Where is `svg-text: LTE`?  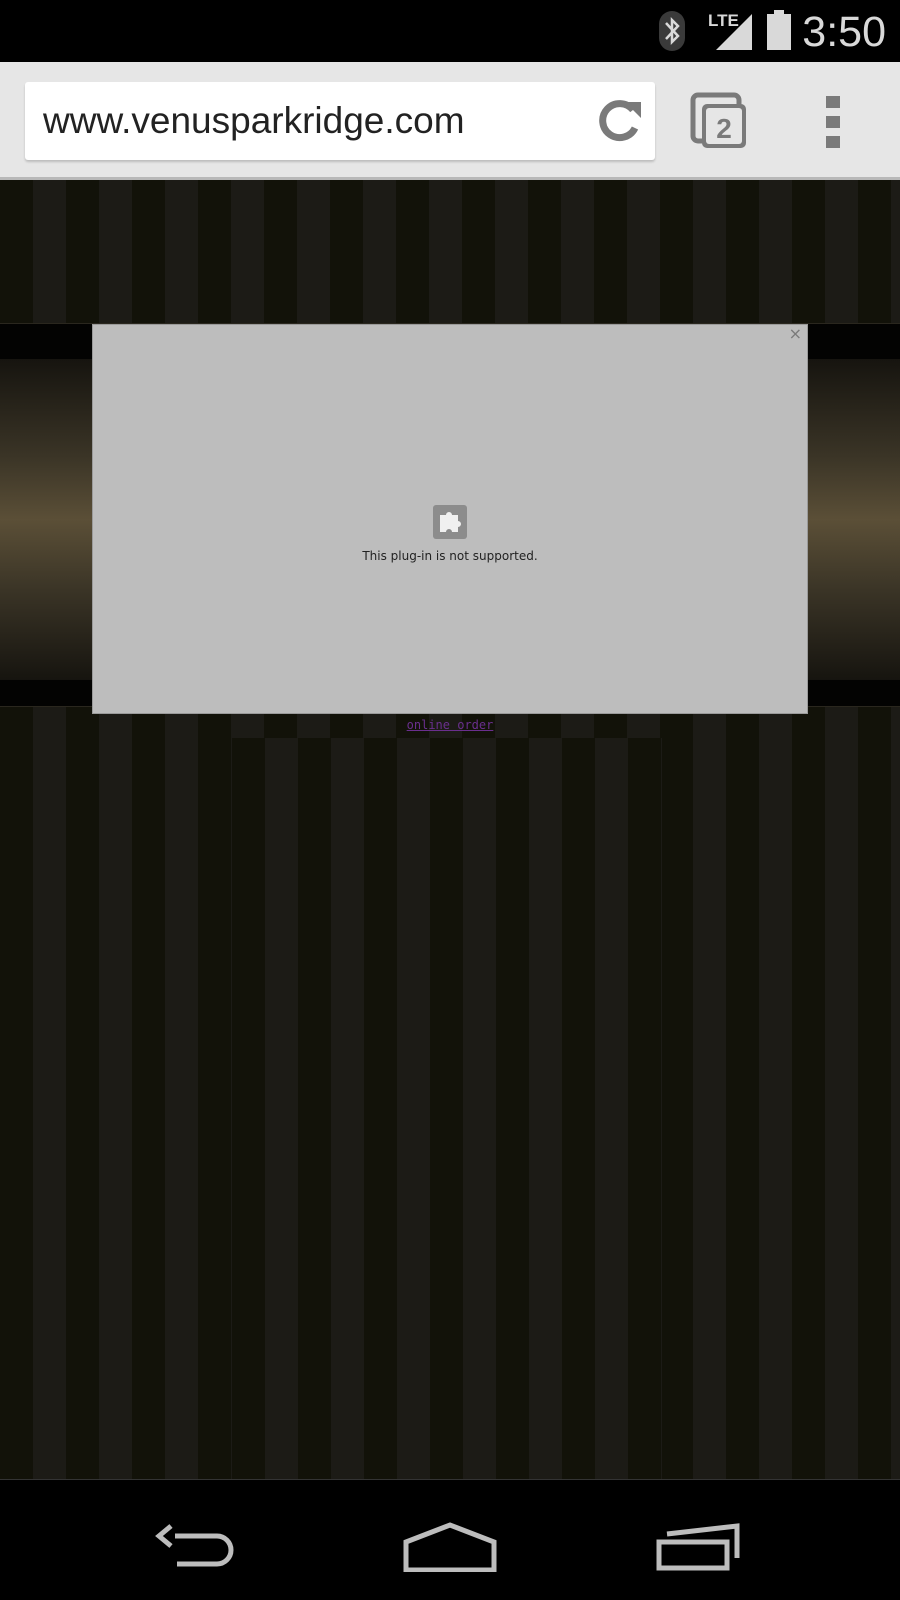 svg-text: LTE is located at coordinates (723, 20).